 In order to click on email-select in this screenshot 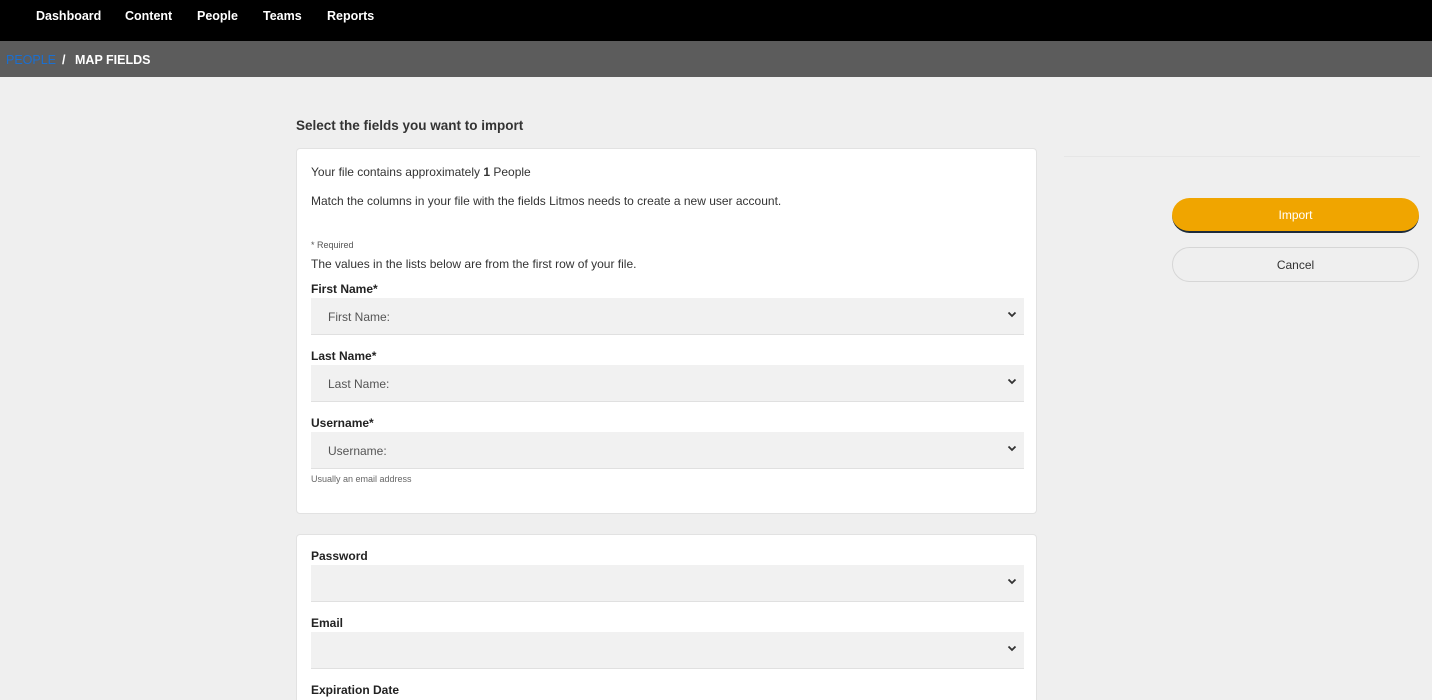, I will do `click(667, 650)`.